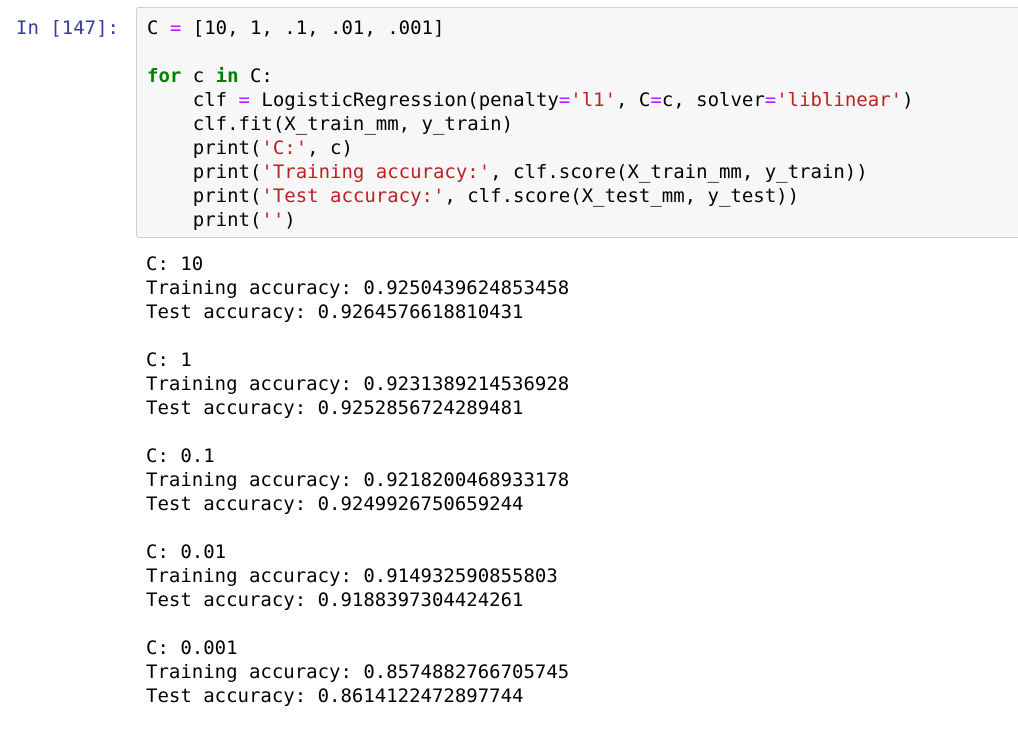  I want to click on string-token: '', so click(273, 220).